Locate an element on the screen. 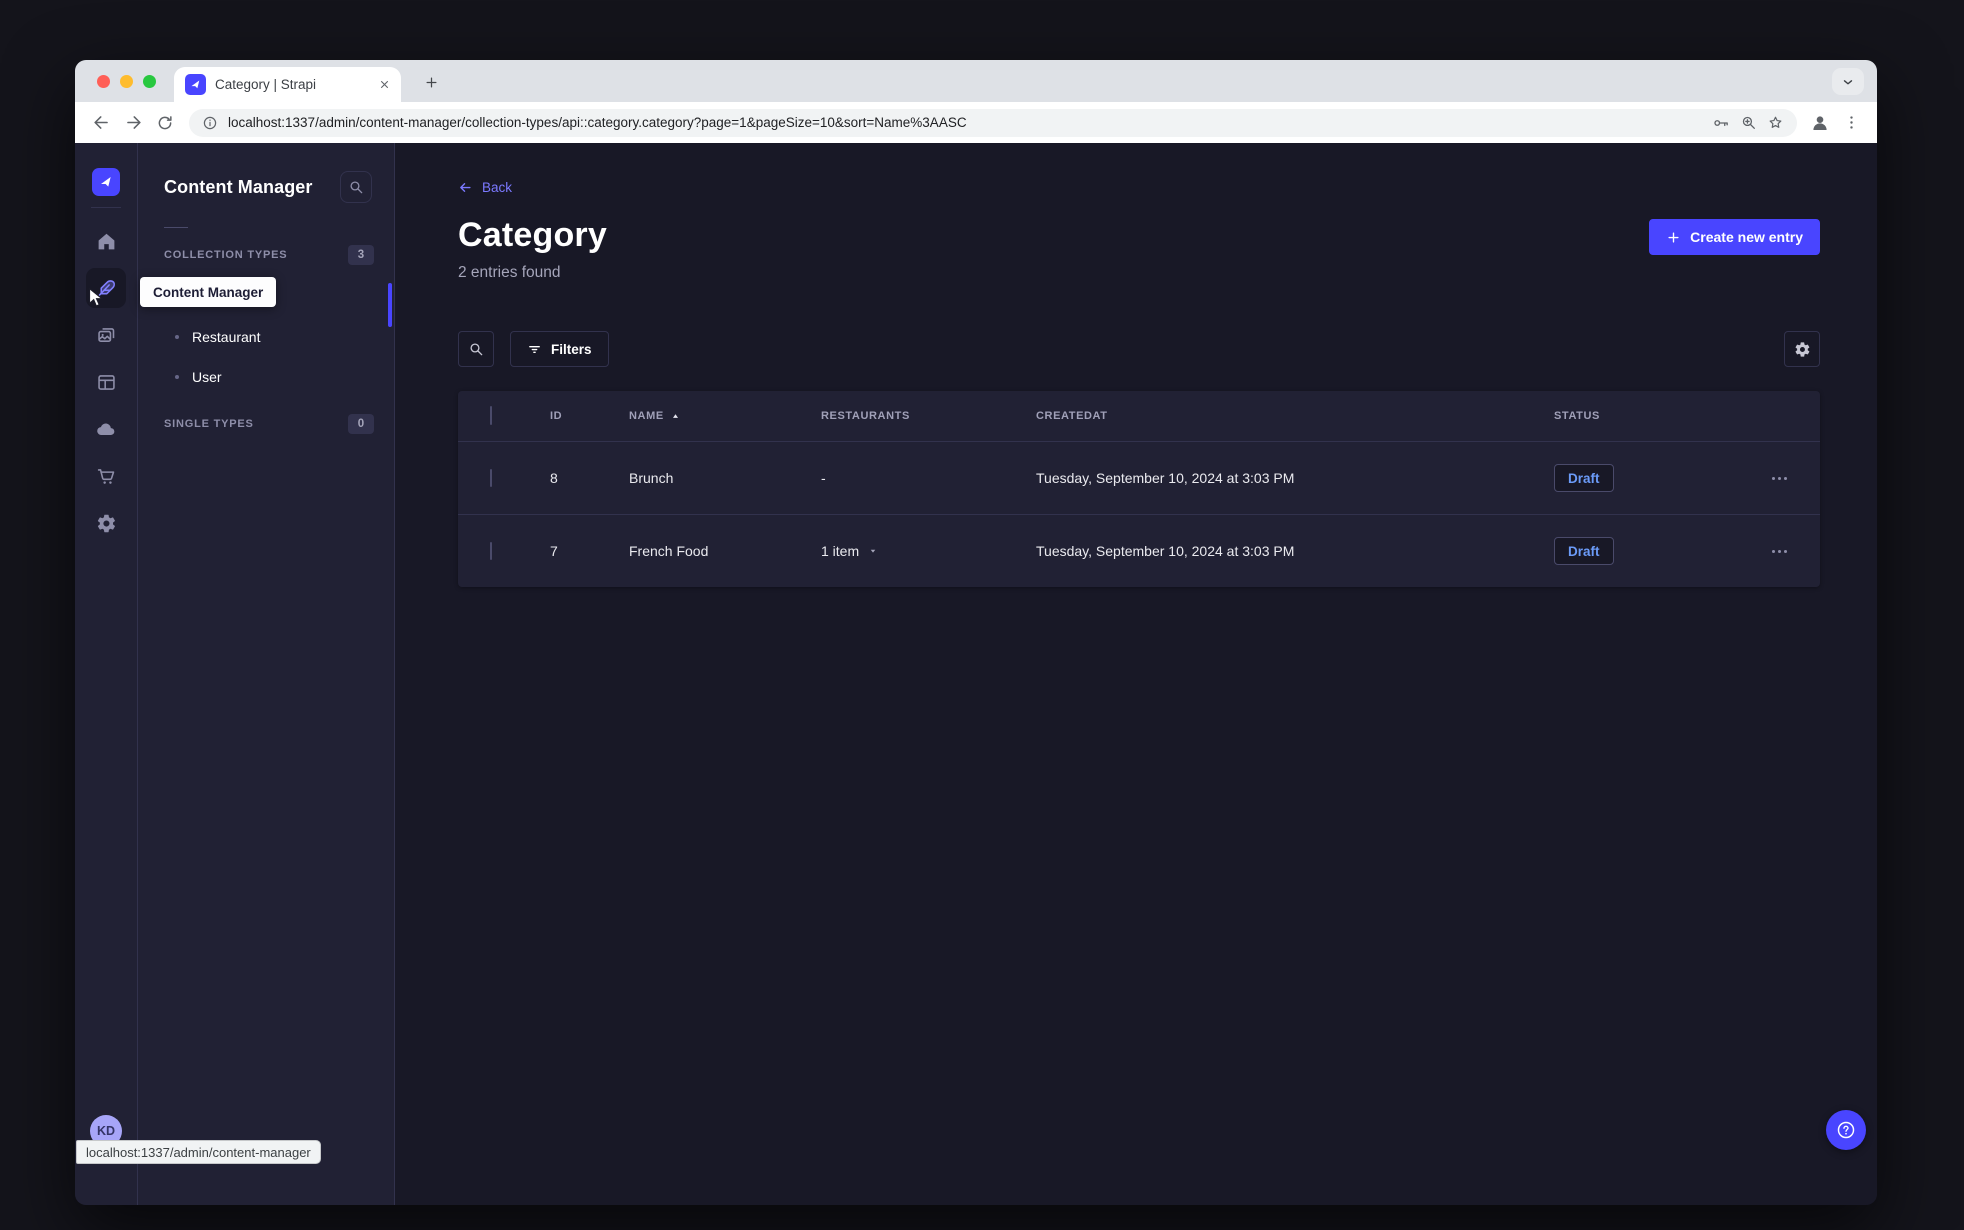 Image resolution: width=1964 pixels, height=1230 pixels. browser-tab: Category | Strapi is located at coordinates (287, 84).